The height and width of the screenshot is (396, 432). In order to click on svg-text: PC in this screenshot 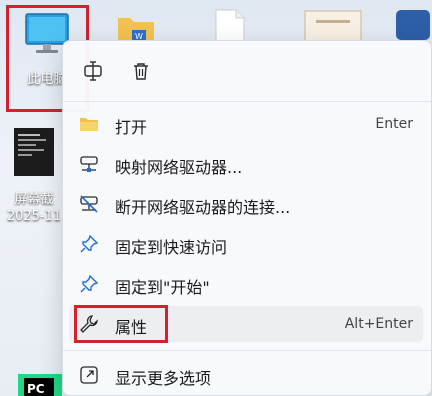, I will do `click(36, 389)`.